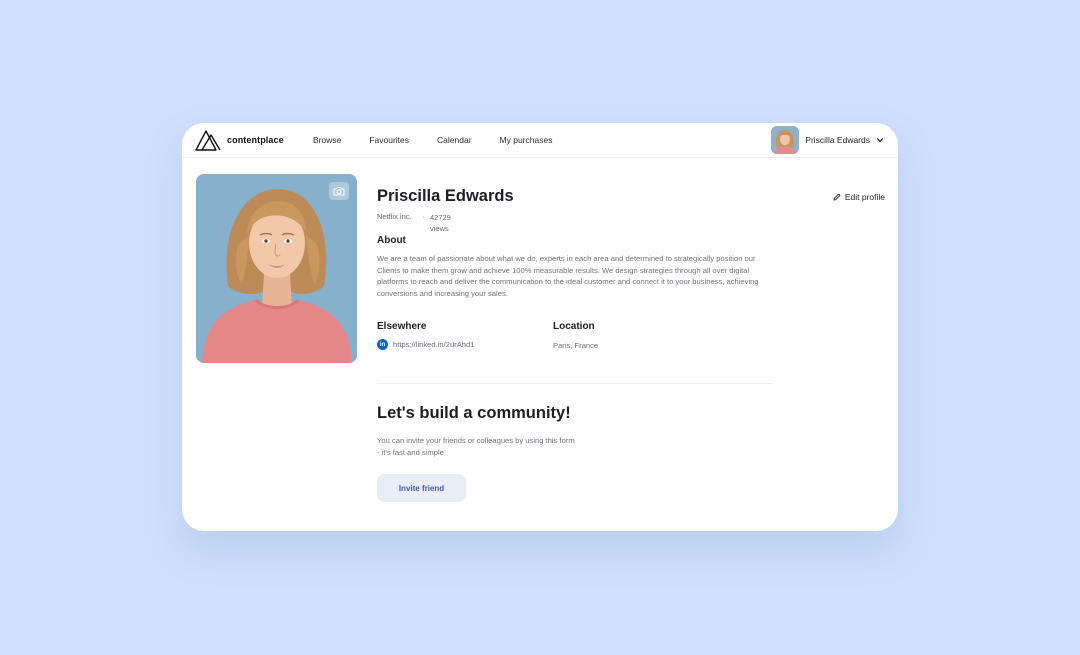 The image size is (1080, 655). What do you see at coordinates (837, 140) in the screenshot?
I see `user-name: Priscilla Edwards` at bounding box center [837, 140].